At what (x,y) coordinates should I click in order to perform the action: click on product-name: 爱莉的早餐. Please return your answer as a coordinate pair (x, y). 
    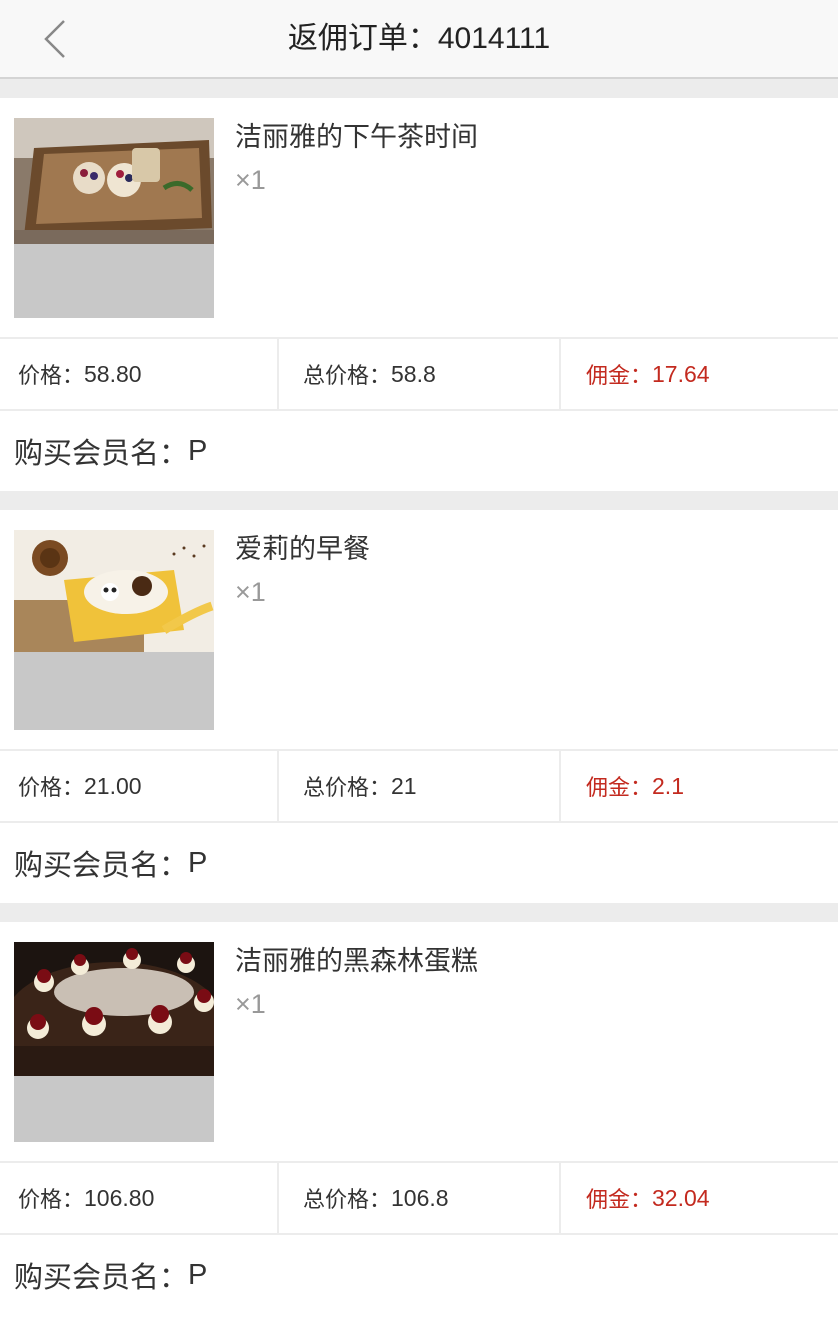
    Looking at the image, I should click on (302, 549).